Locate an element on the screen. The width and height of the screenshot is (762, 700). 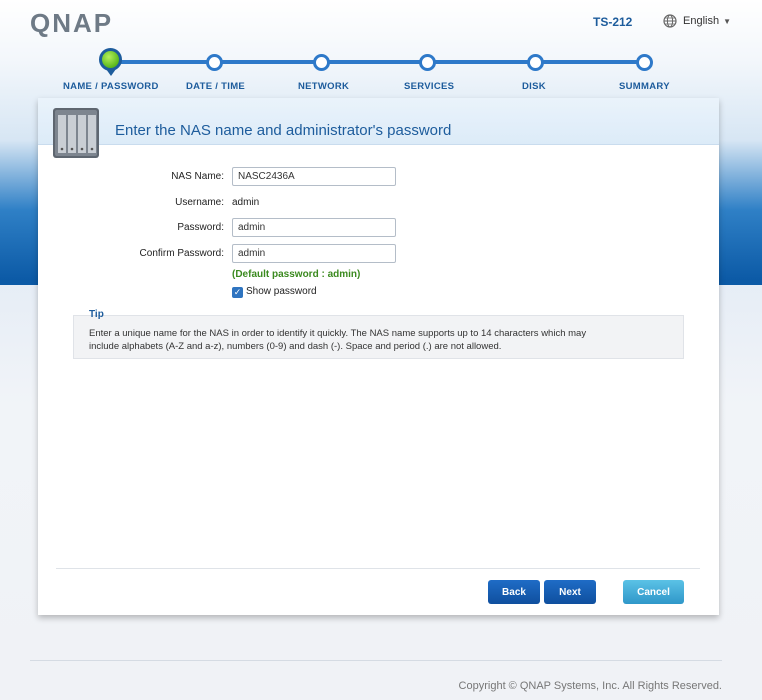
language-selector: English ▼ is located at coordinates (697, 21).